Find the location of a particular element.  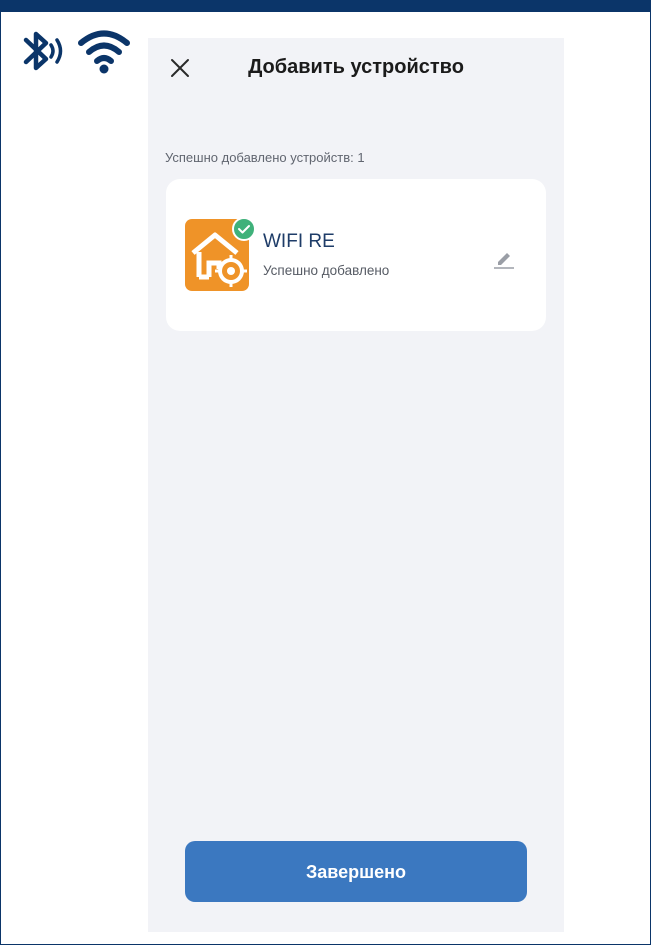

bluetooth-icon is located at coordinates (43, 51).